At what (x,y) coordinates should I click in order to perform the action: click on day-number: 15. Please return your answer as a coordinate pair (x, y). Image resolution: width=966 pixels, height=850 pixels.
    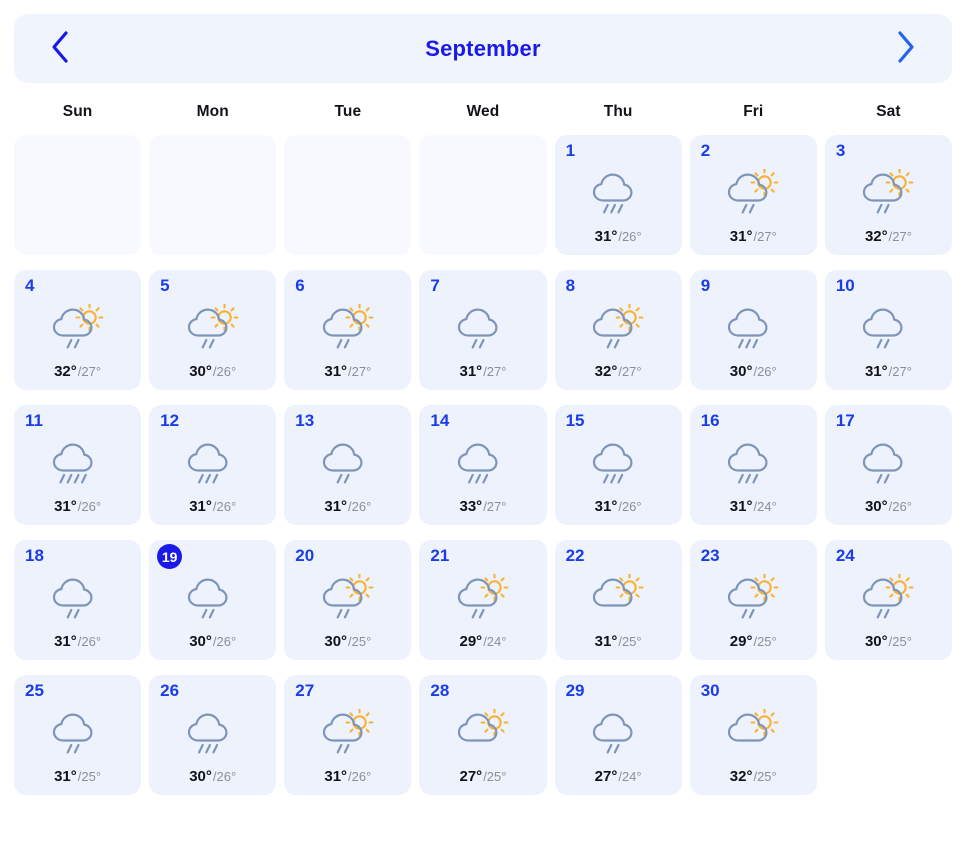
    Looking at the image, I should click on (575, 420).